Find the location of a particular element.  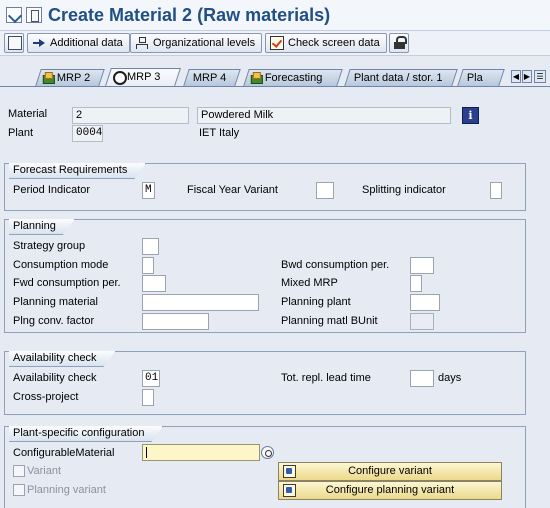

splitting-indicator-field is located at coordinates (496, 190).